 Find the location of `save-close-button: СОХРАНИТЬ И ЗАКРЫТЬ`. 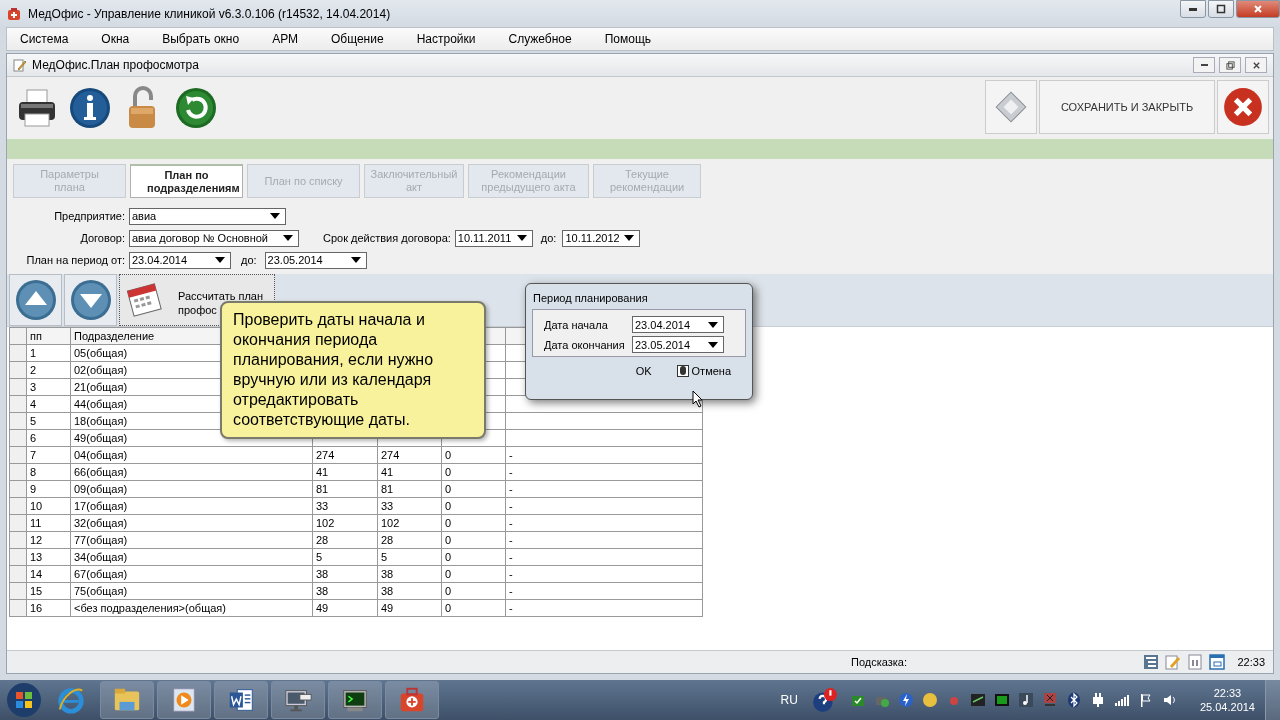

save-close-button: СОХРАНИТЬ И ЗАКРЫТЬ is located at coordinates (1127, 107).